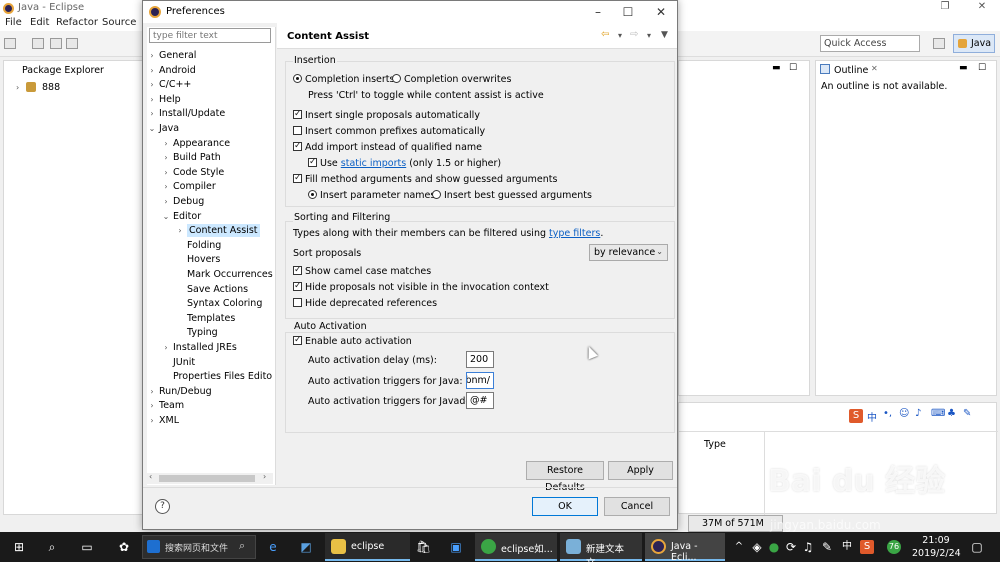  What do you see at coordinates (51, 87) in the screenshot?
I see `project-888: 888` at bounding box center [51, 87].